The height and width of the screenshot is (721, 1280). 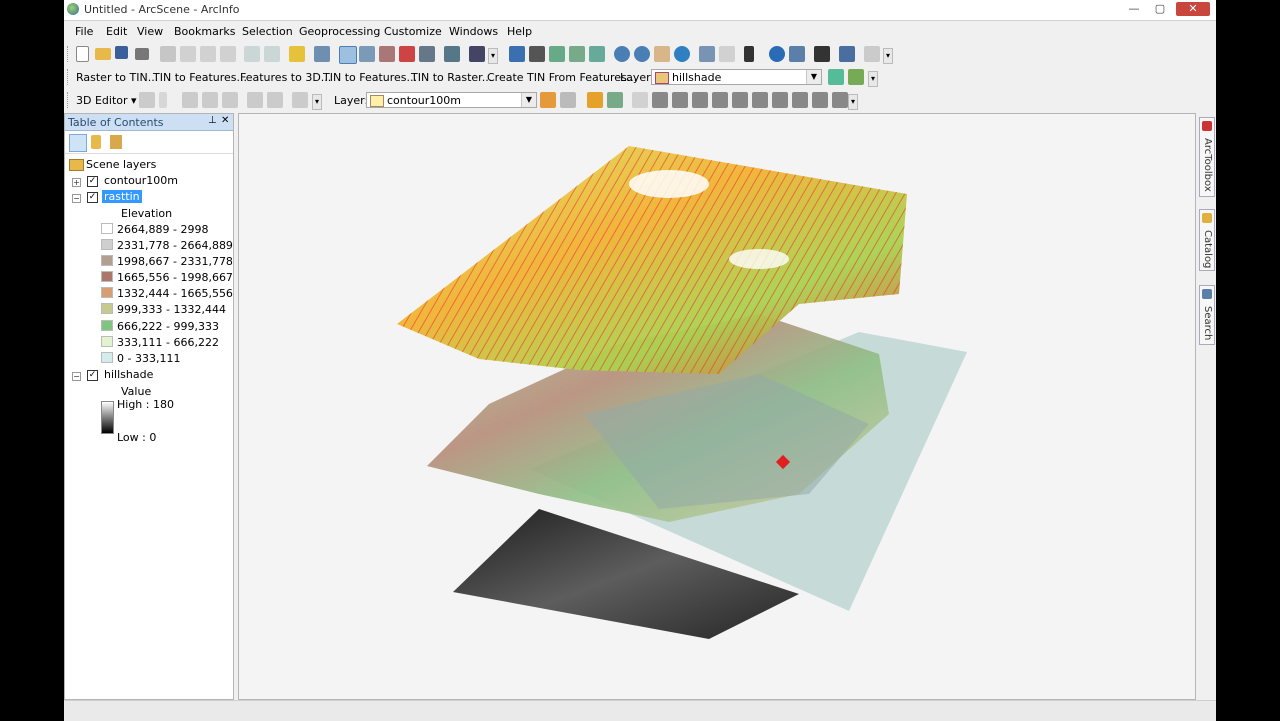 What do you see at coordinates (660, 100) in the screenshot?
I see `hammer-1-icon` at bounding box center [660, 100].